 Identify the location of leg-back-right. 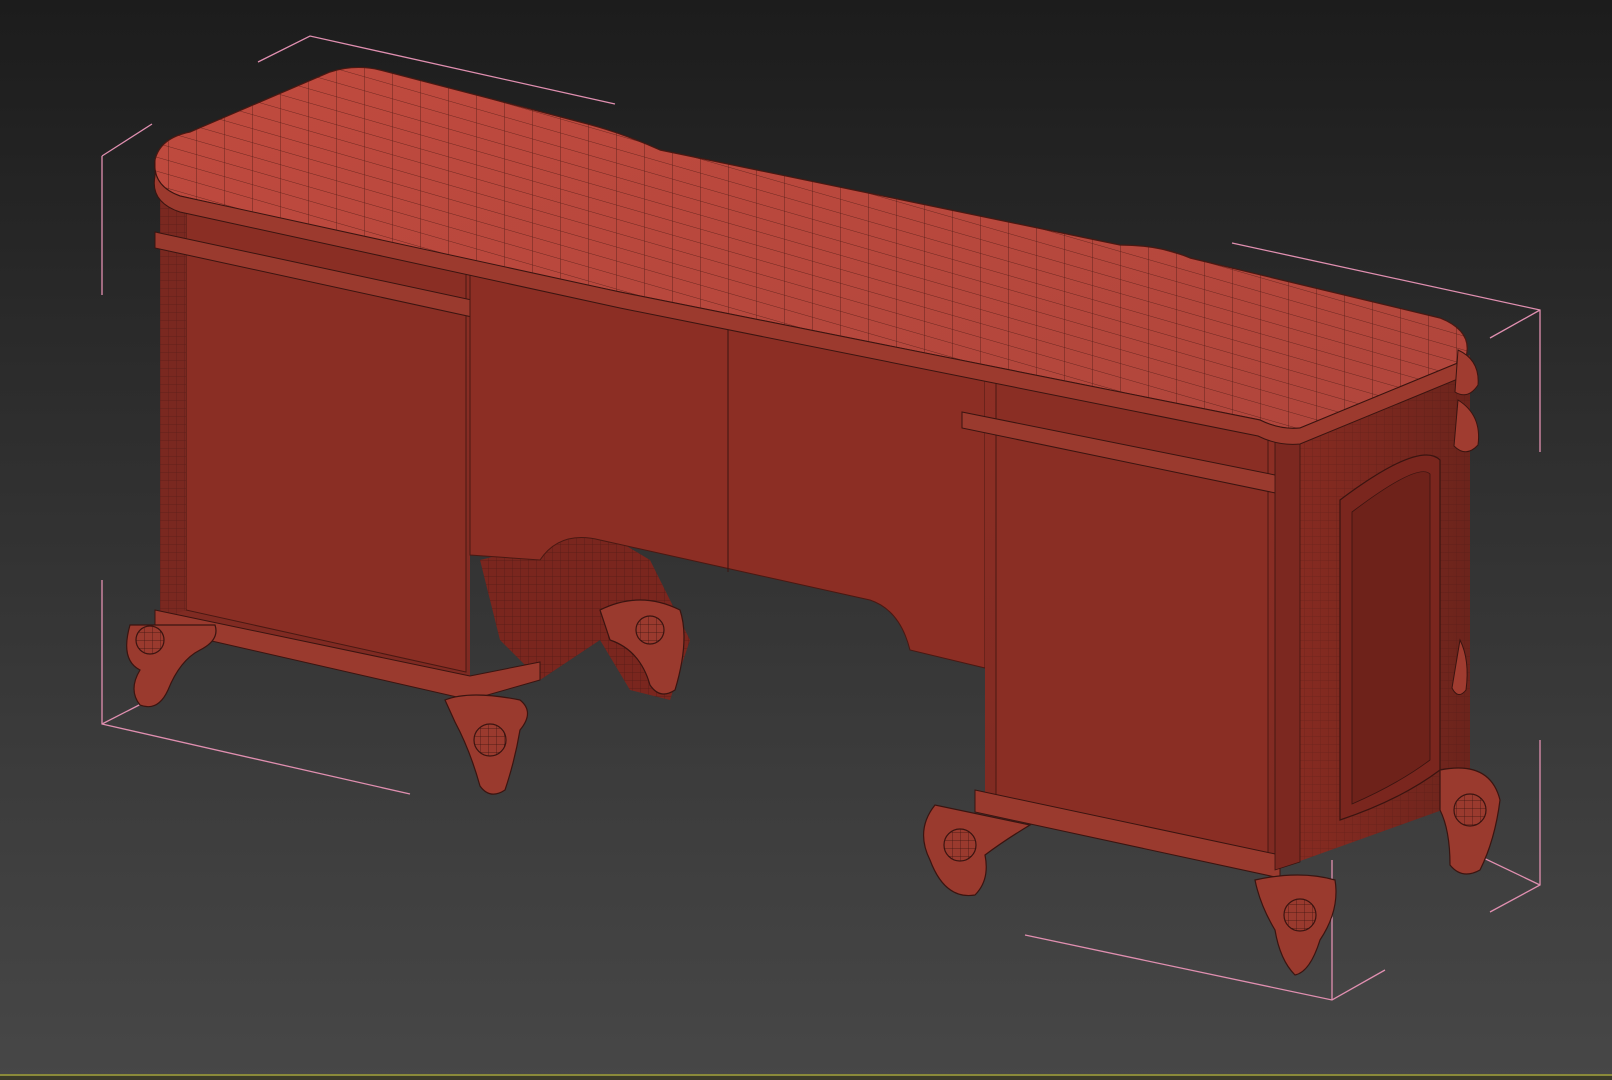
(1470, 821).